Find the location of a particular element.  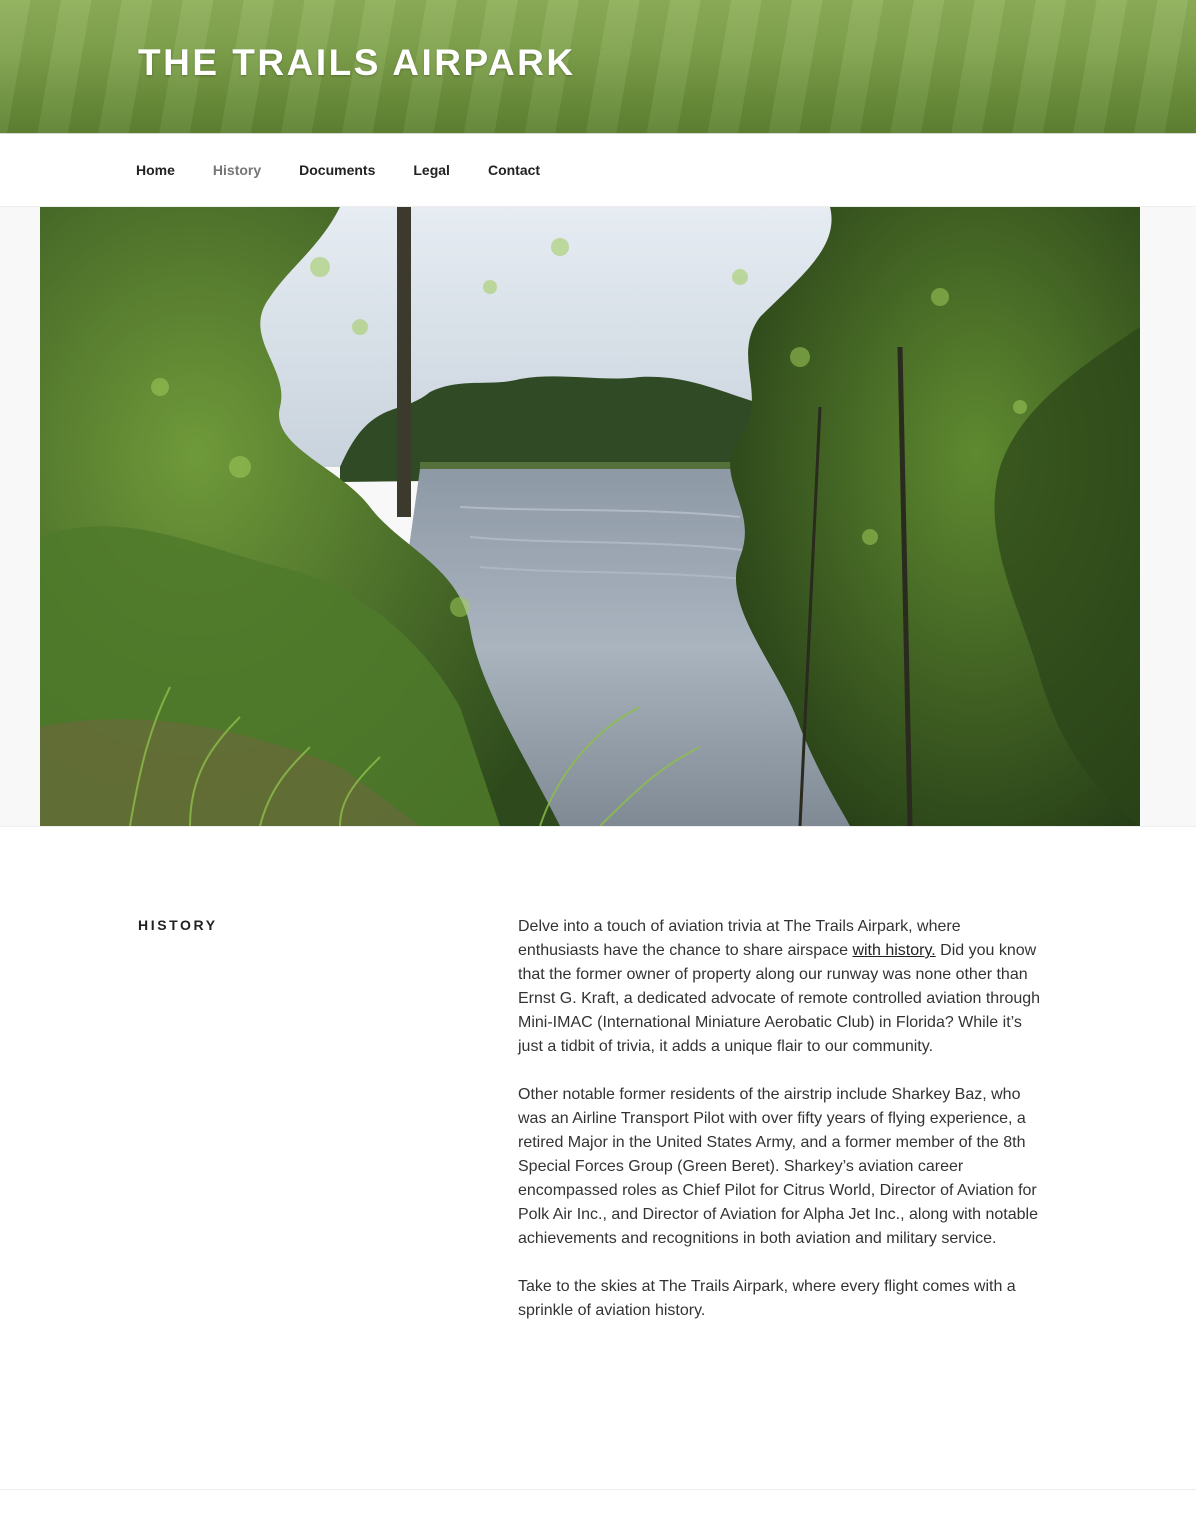

nav-item-home: Home is located at coordinates (155, 170).